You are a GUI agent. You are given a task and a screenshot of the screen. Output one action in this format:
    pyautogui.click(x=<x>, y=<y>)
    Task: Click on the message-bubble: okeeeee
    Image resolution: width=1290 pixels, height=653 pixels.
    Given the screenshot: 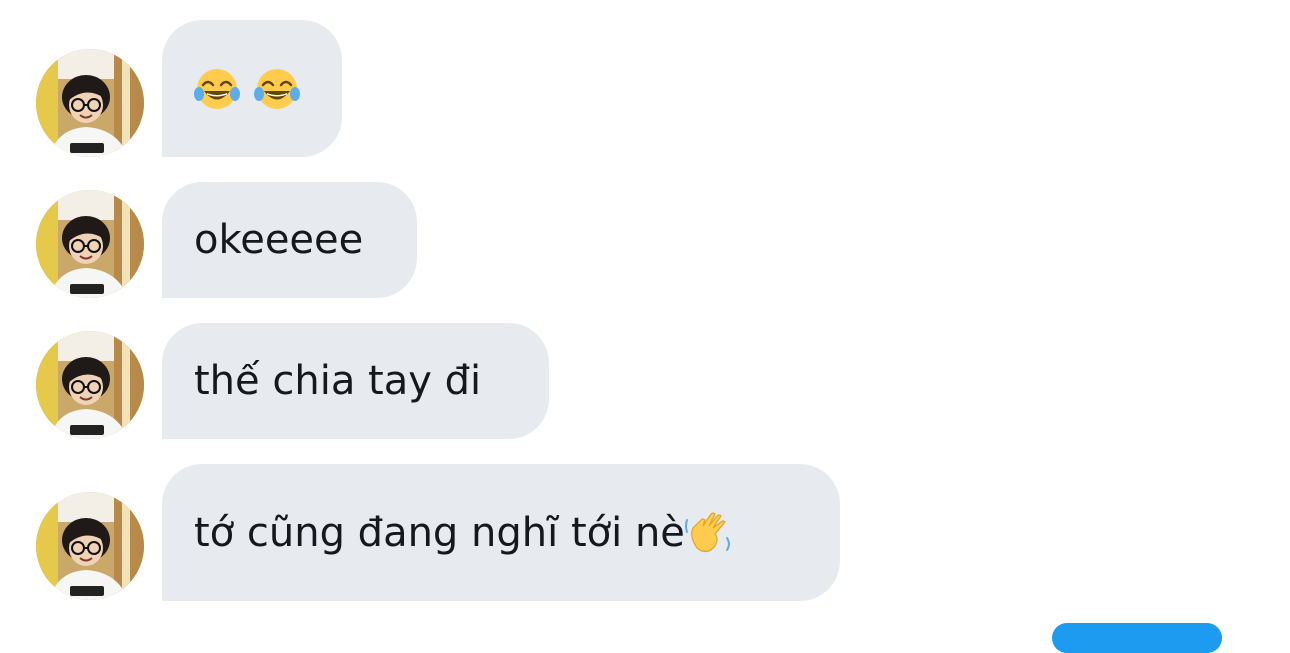 What is the action you would take?
    pyautogui.click(x=289, y=240)
    